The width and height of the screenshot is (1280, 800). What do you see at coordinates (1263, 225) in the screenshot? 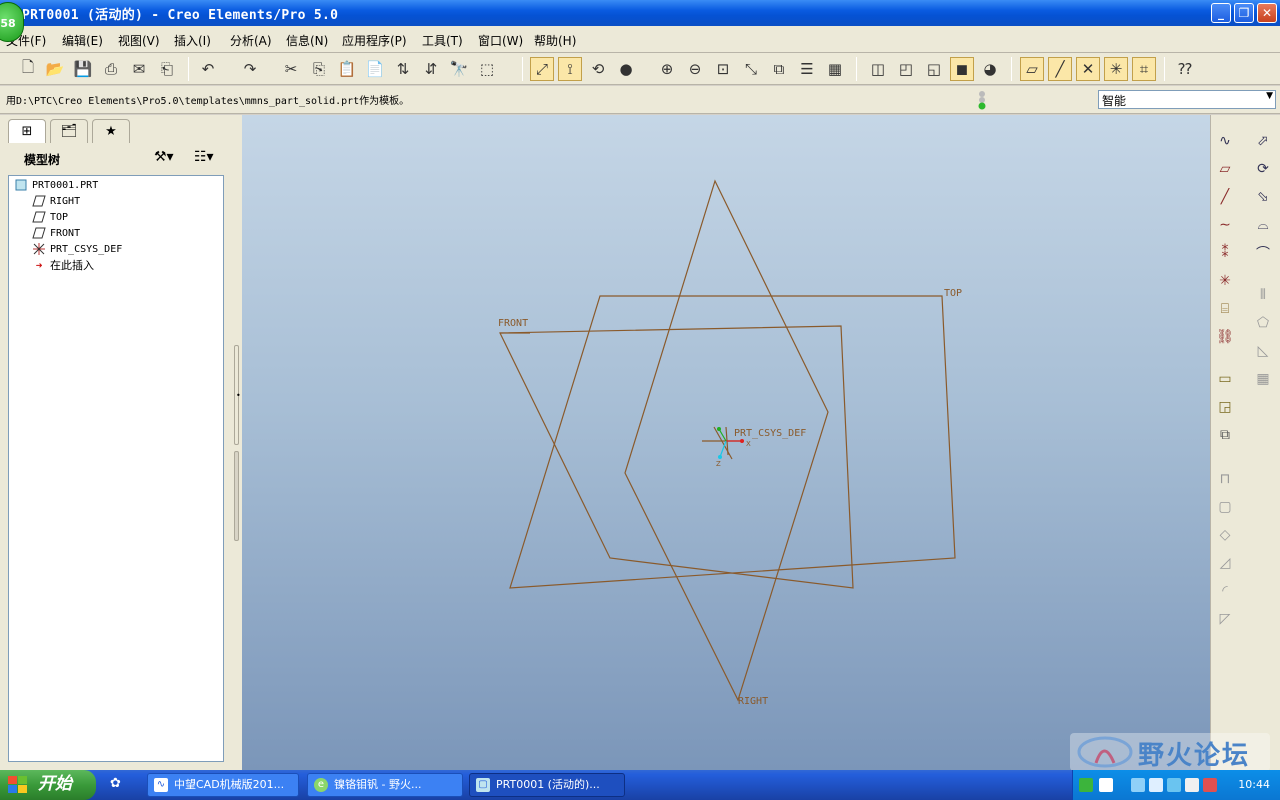
I see `blend-icon: ⌓` at bounding box center [1263, 225].